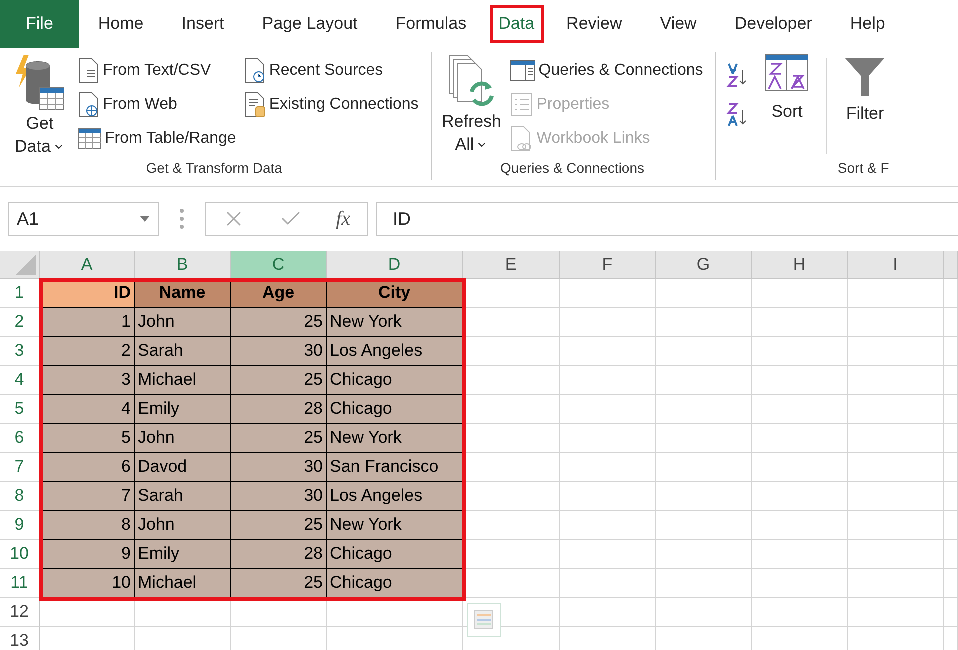 Image resolution: width=958 pixels, height=650 pixels. What do you see at coordinates (87, 409) in the screenshot?
I see `table-cell: 4` at bounding box center [87, 409].